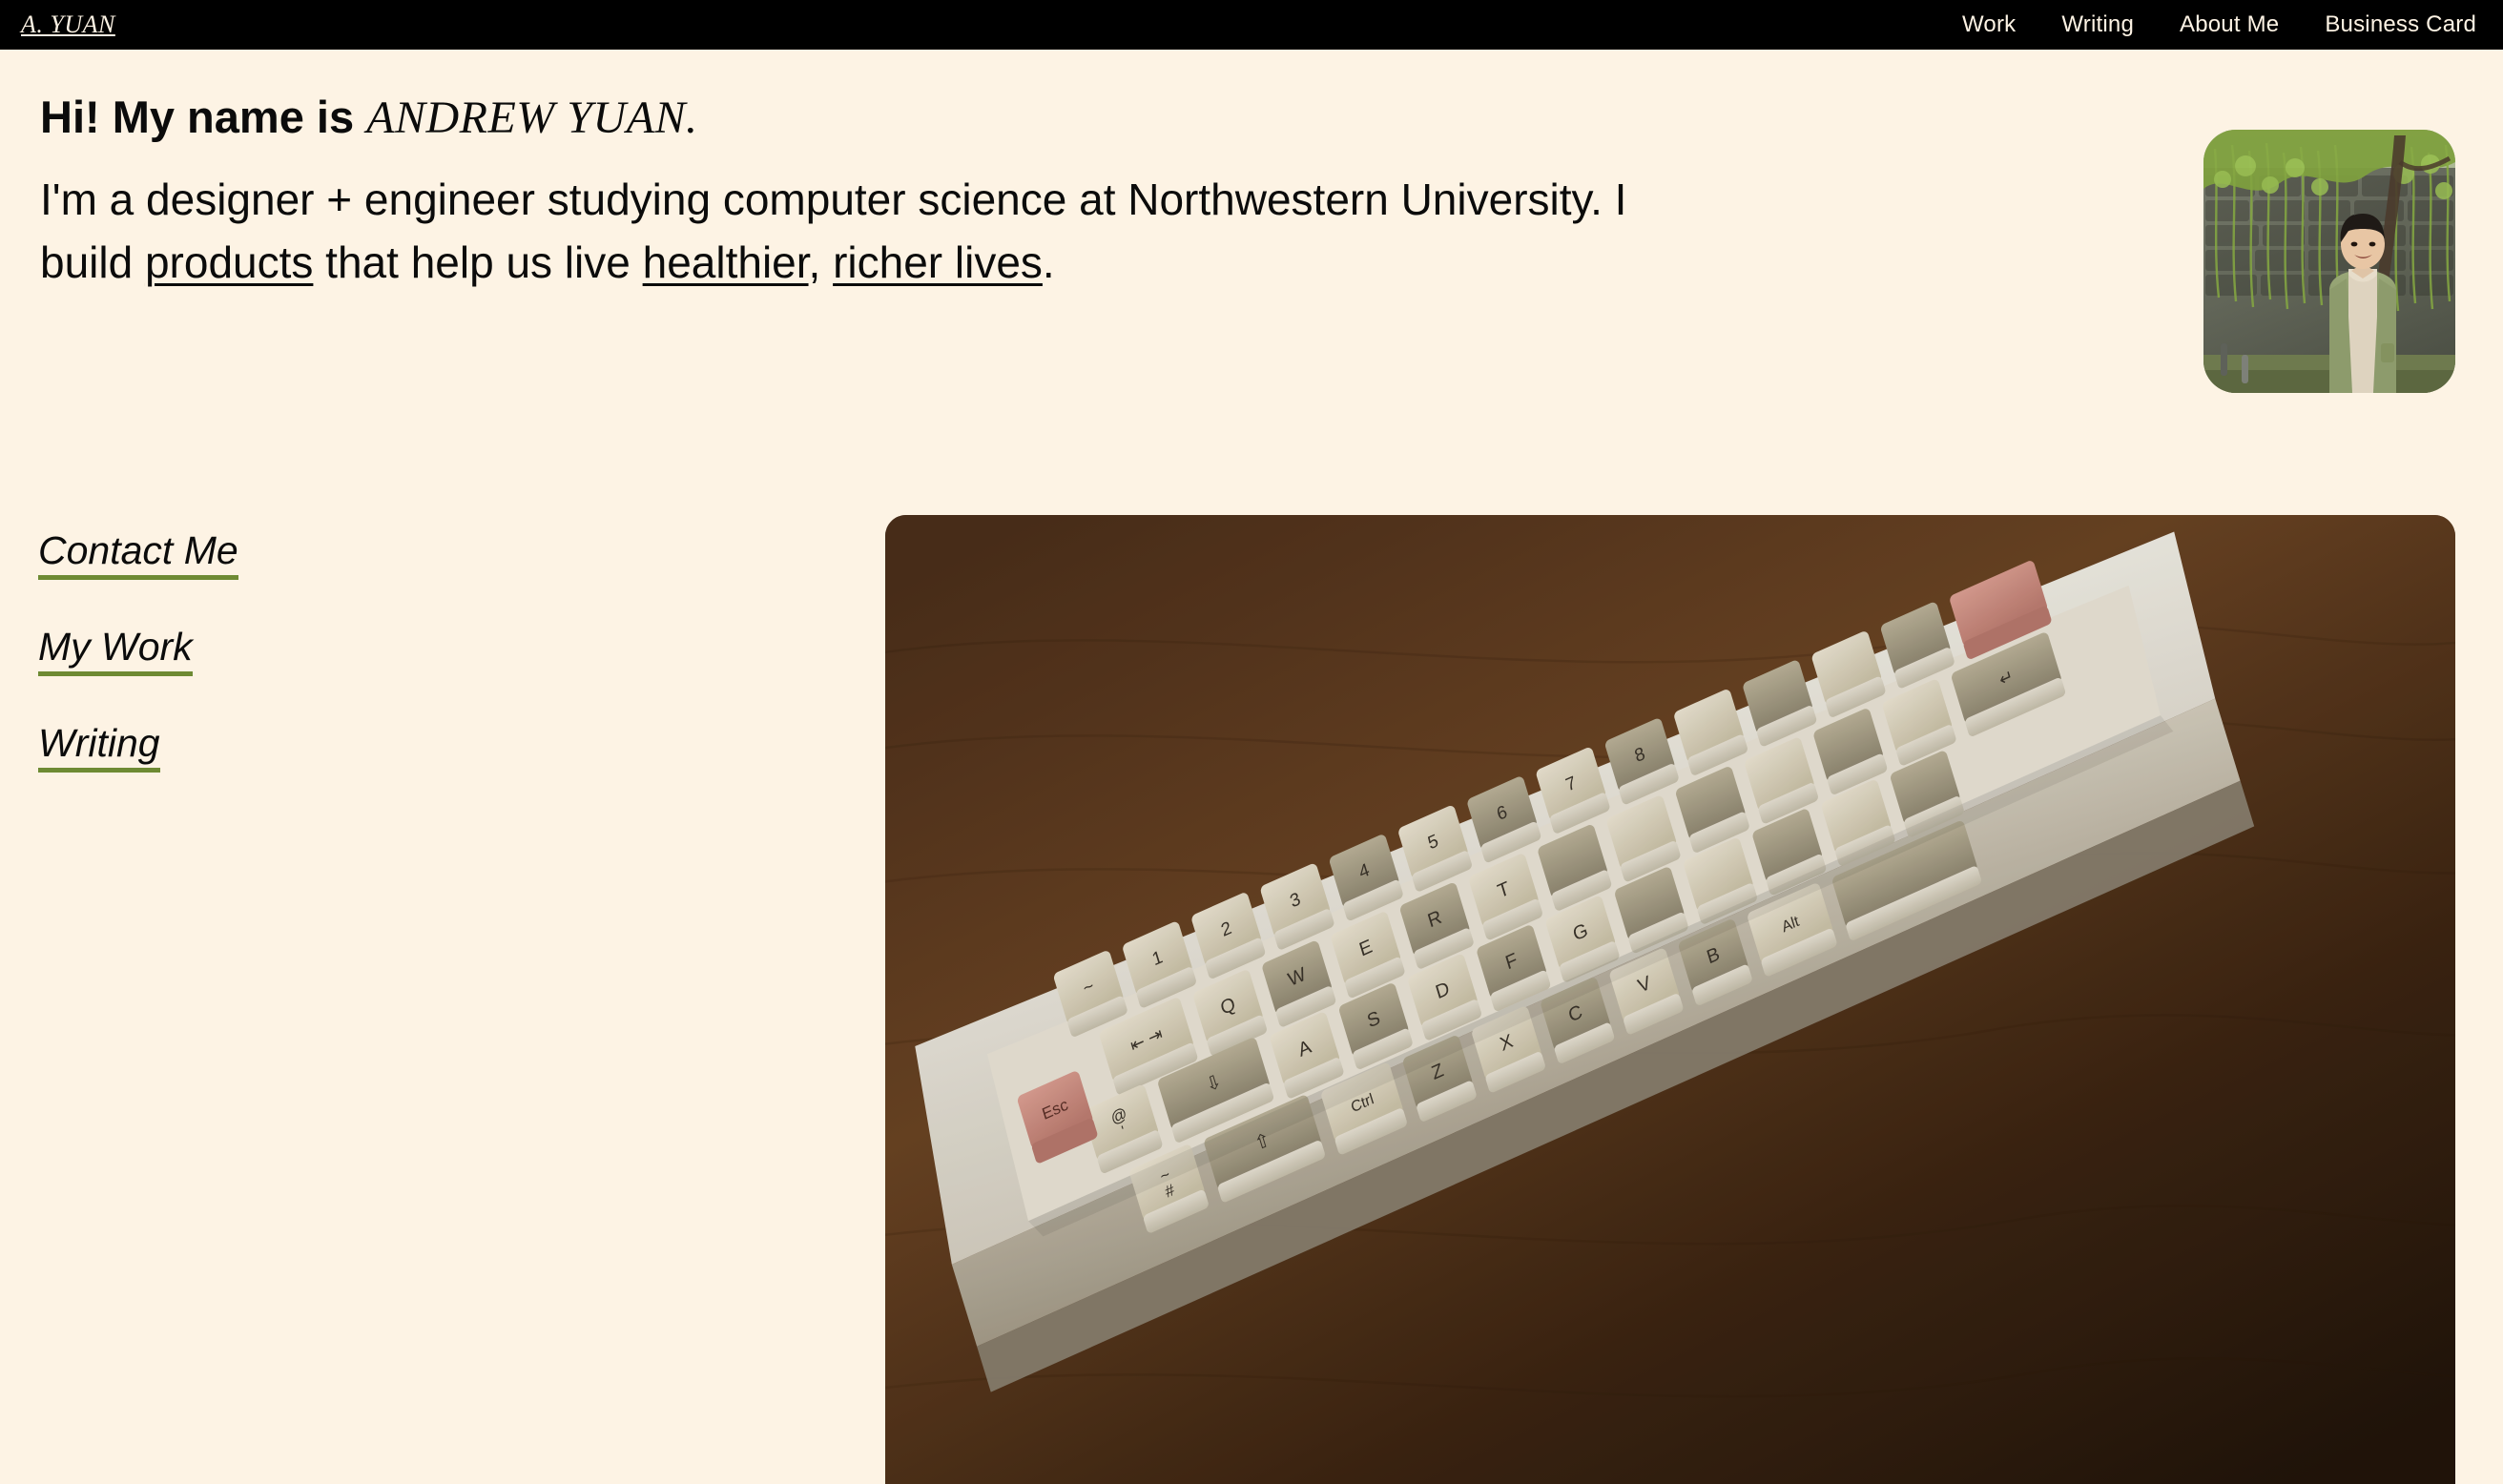  What do you see at coordinates (203, 117) in the screenshot?
I see `page-title-greeting: Hi! My name is` at bounding box center [203, 117].